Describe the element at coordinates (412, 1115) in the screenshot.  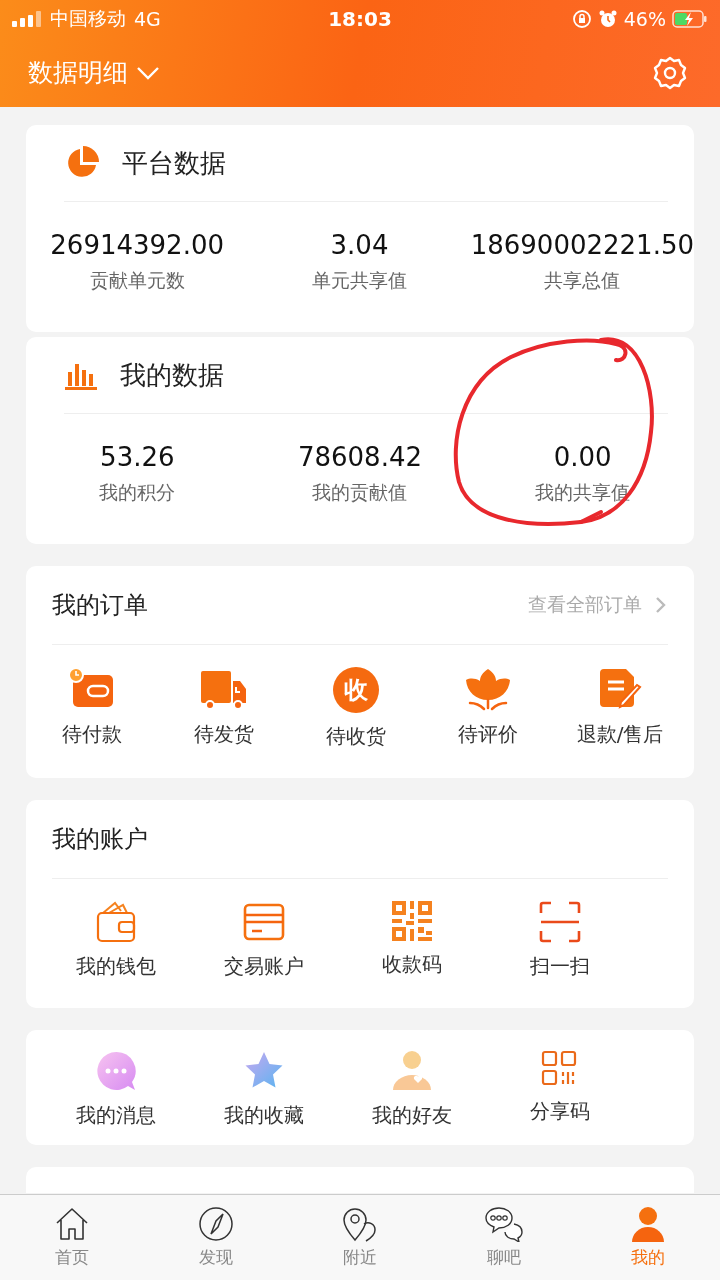
I see `shortcut-label: 我的好友` at that location.